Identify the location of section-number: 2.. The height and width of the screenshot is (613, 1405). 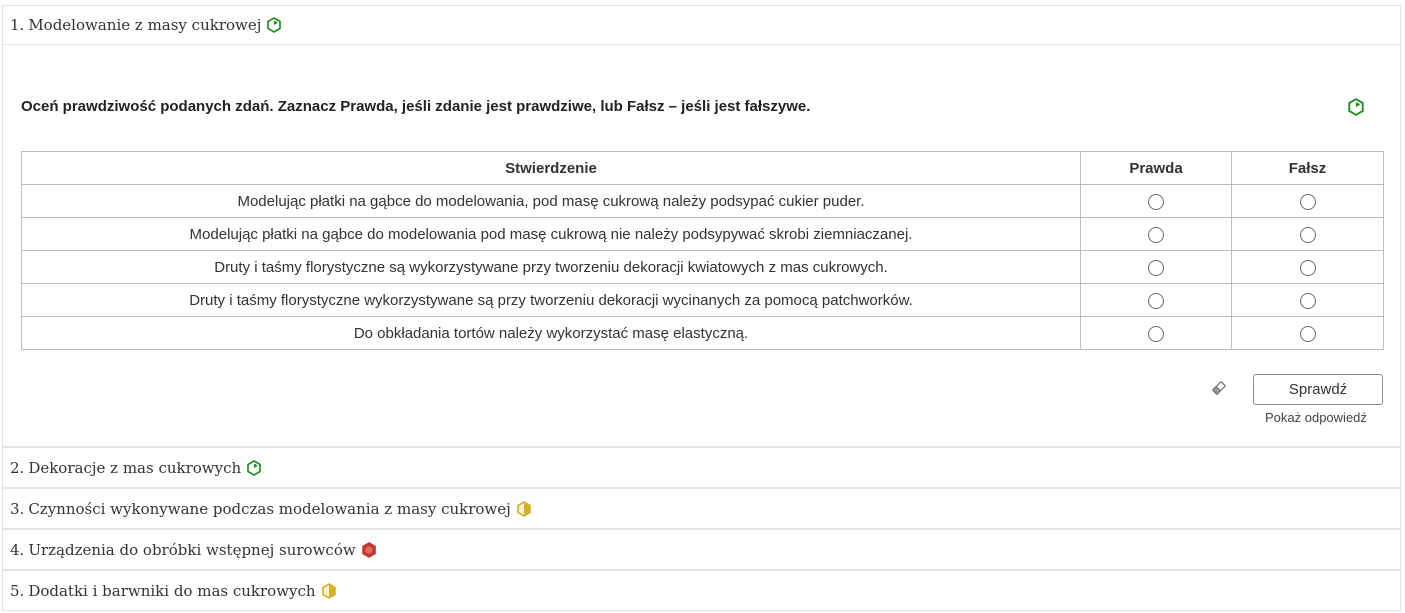
(17, 467).